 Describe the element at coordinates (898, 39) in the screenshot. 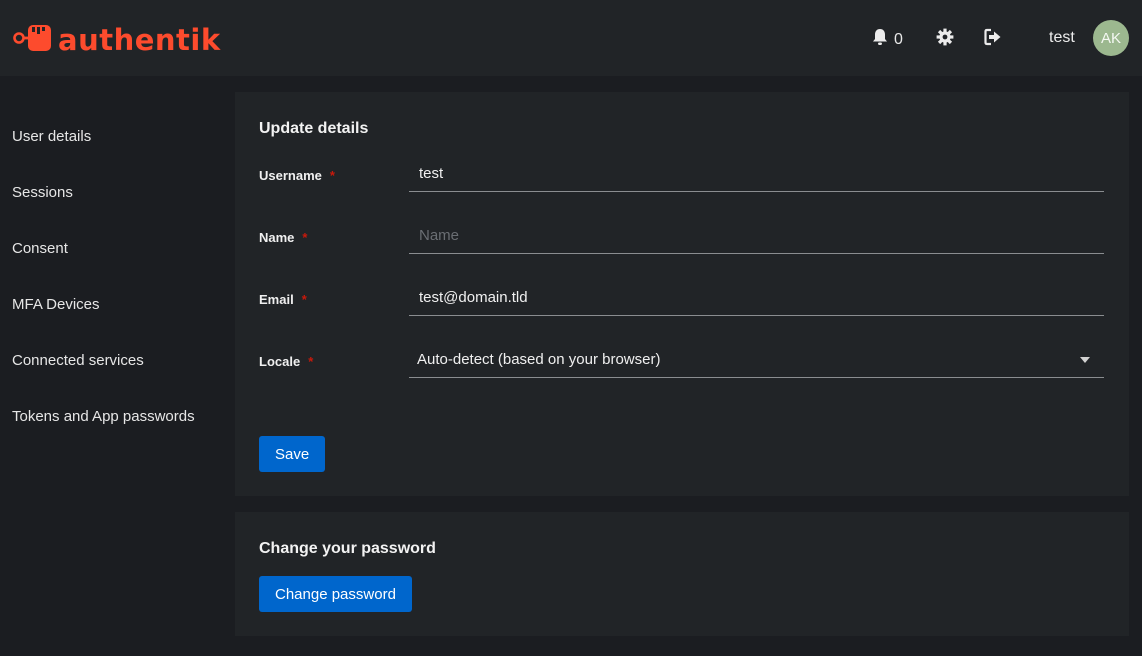

I see `notification-count: 0` at that location.